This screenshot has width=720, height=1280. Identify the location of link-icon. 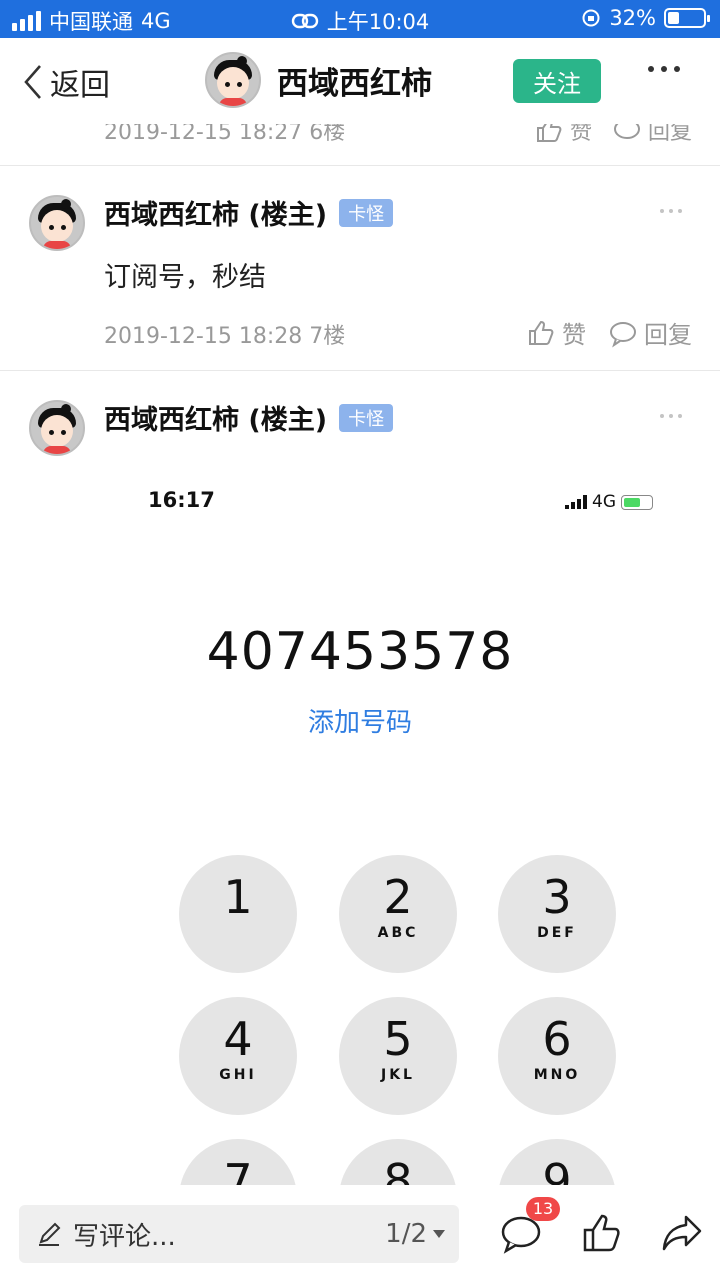
(304, 21).